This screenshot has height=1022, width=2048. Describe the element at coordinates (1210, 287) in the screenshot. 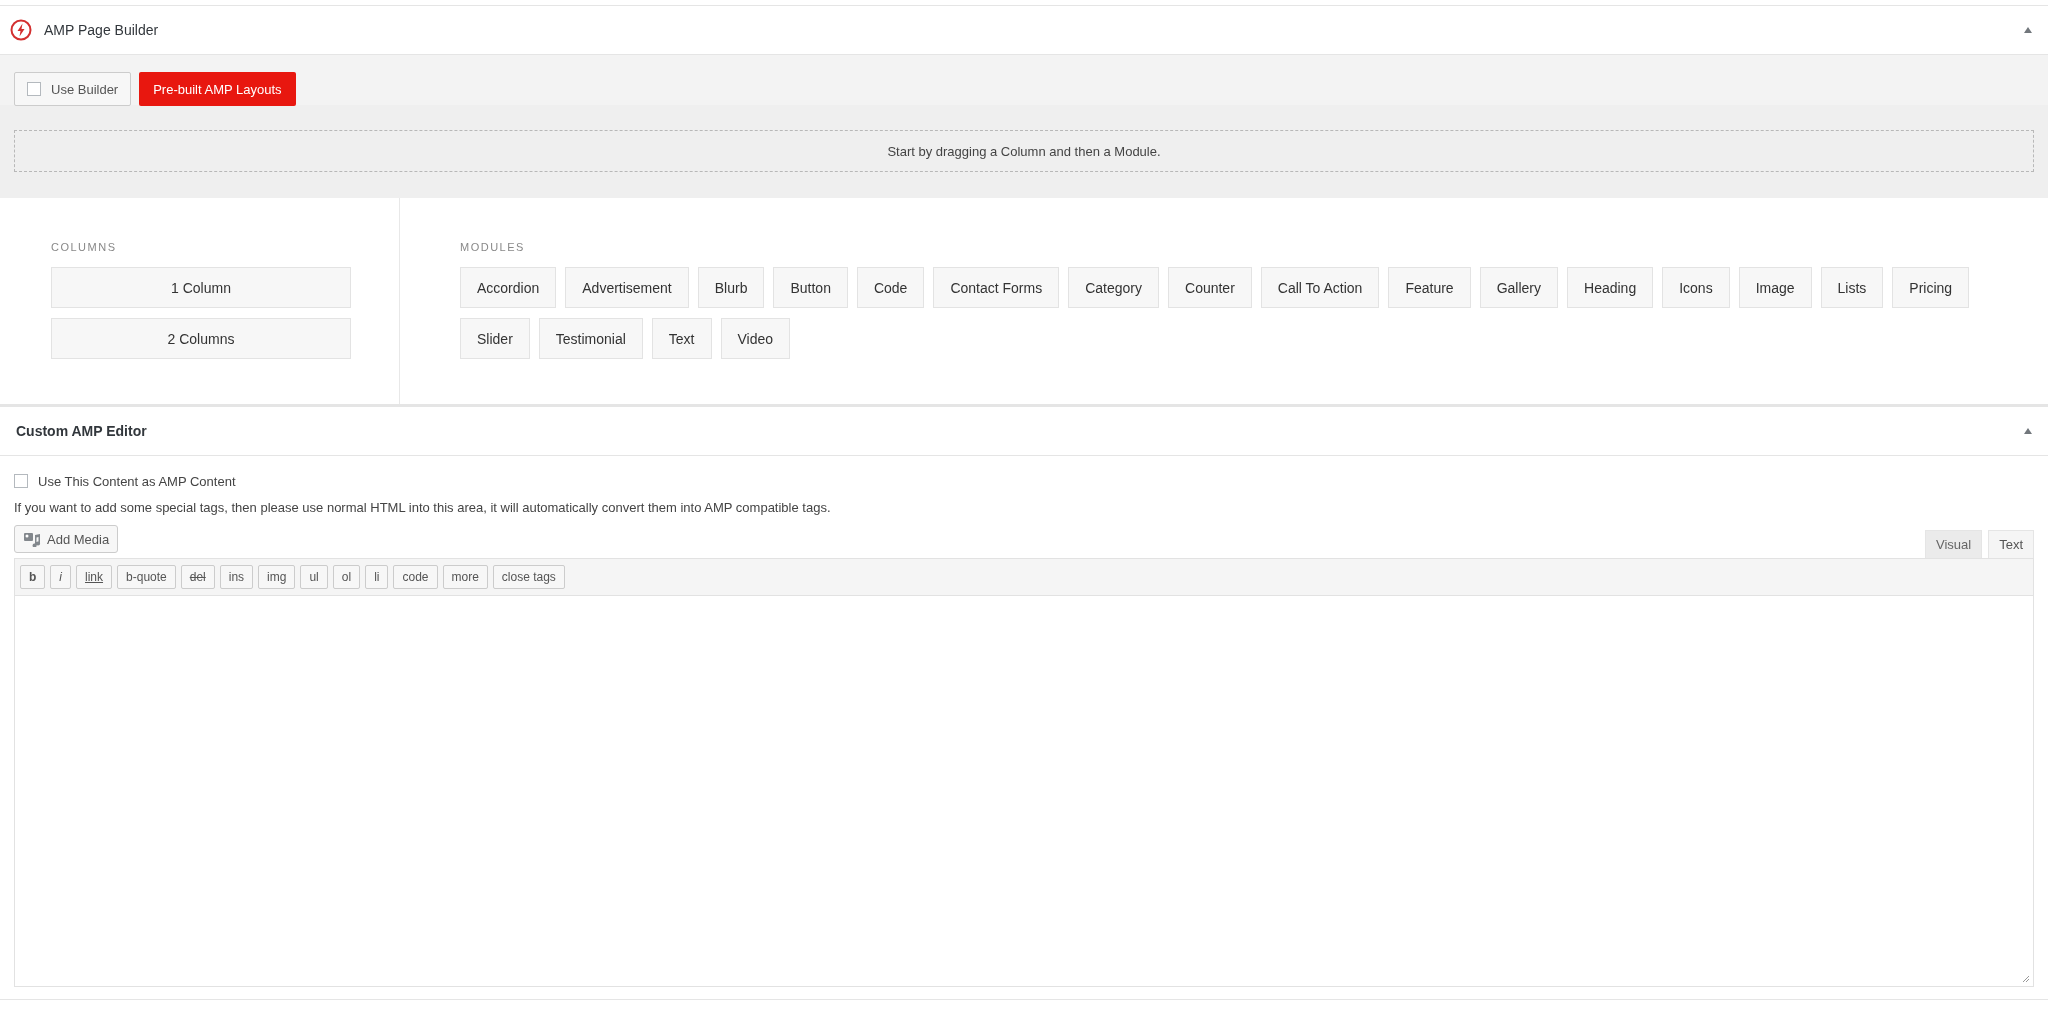

I see `module-button: Counter` at that location.